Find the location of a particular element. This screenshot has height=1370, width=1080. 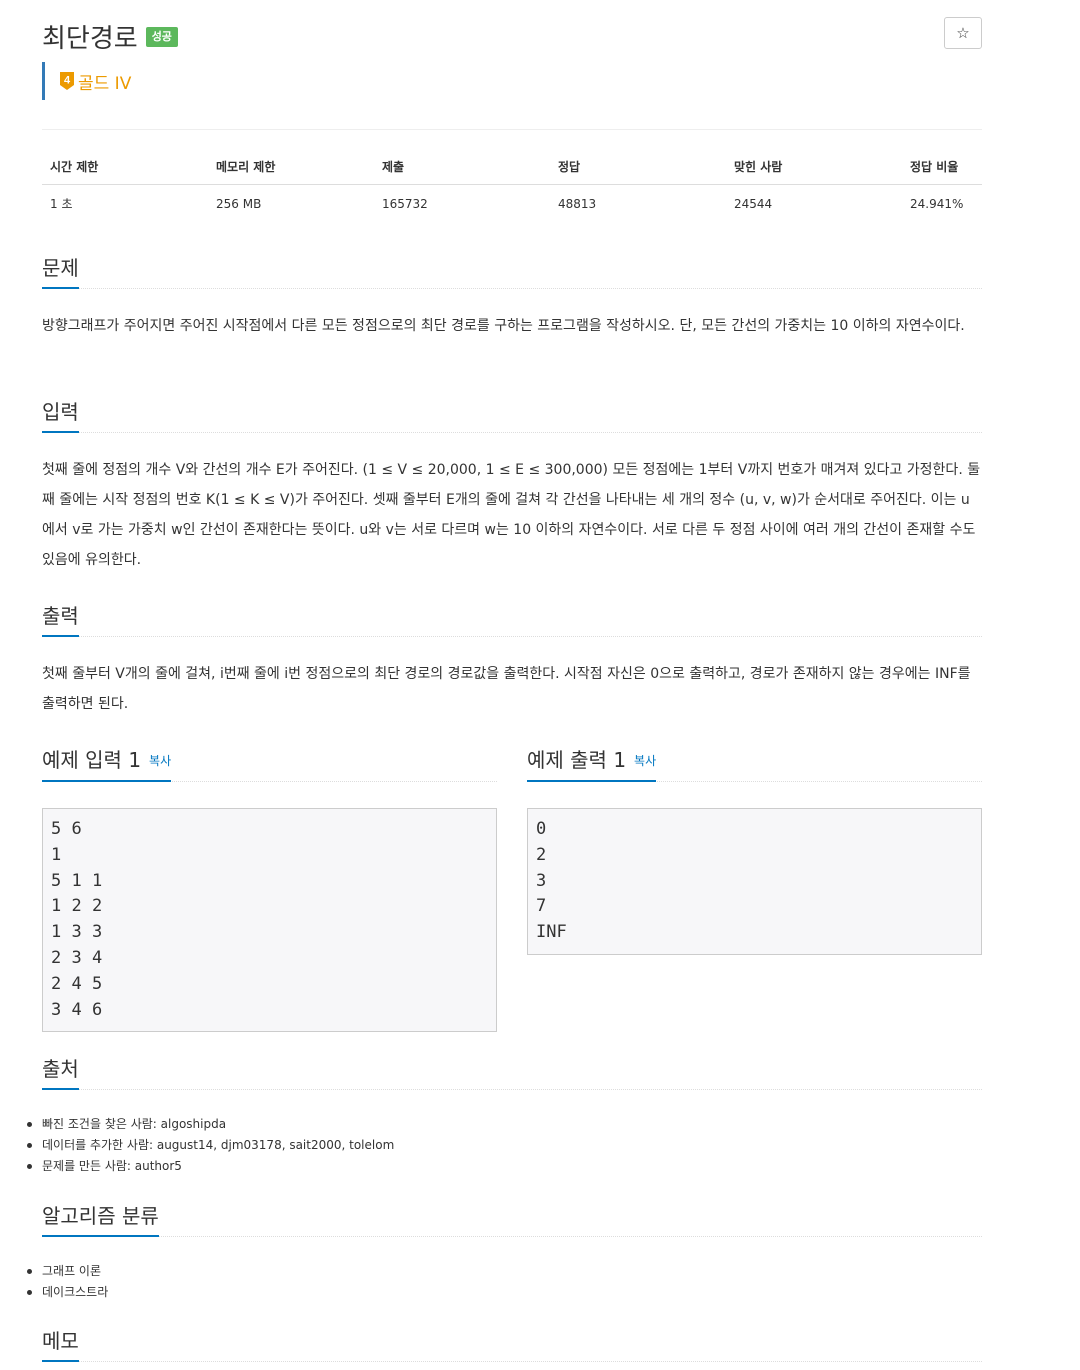

algorithm-tags-section: 알고리즘 분류 그래프 이론 데이크스트라 is located at coordinates (504, 1250).